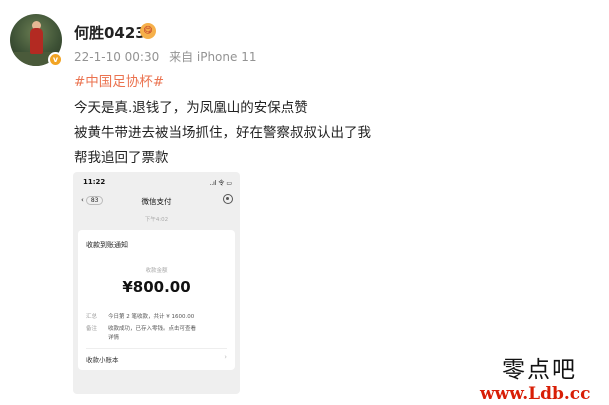 The width and height of the screenshot is (609, 405). What do you see at coordinates (36, 41) in the screenshot?
I see `avatar-person-shirt` at bounding box center [36, 41].